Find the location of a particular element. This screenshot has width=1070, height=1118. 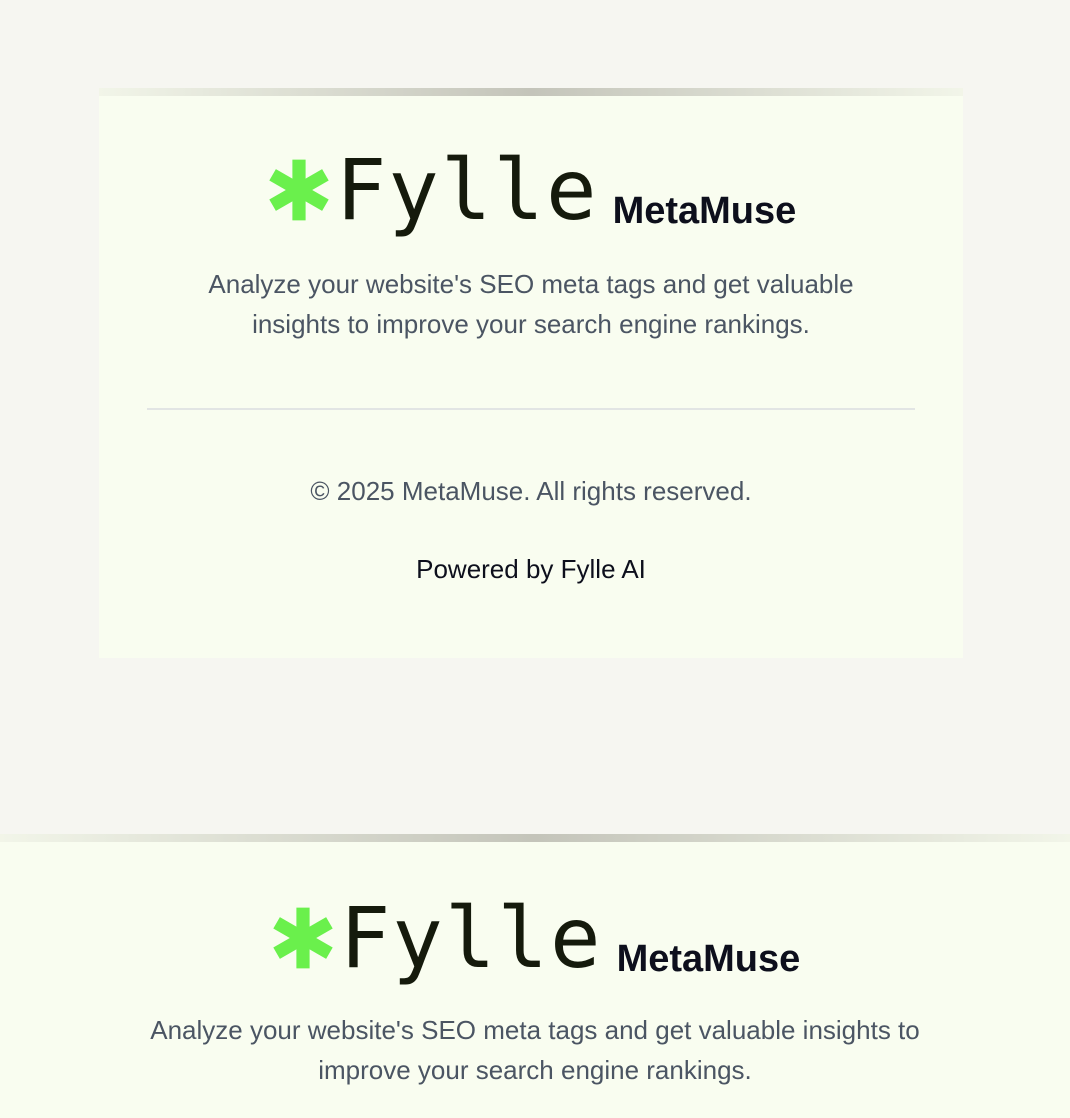

tagline-line-2: improve your search engine rankings. is located at coordinates (535, 1070).